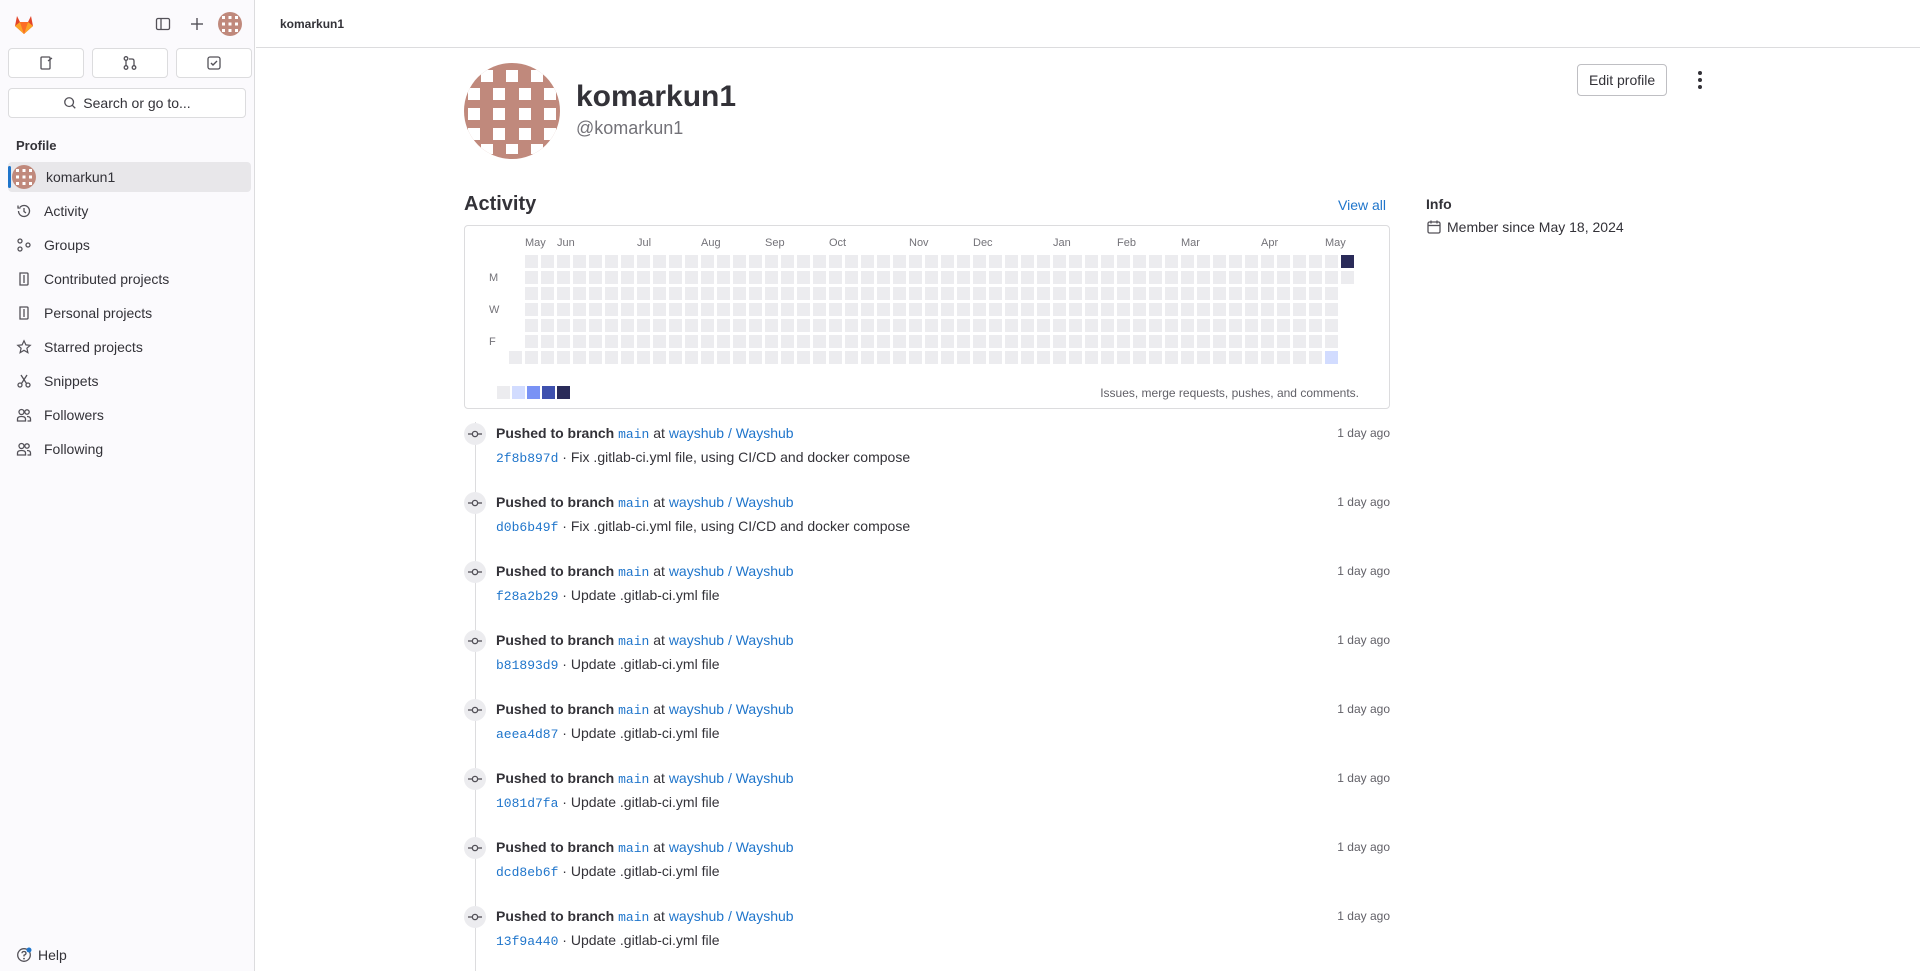 The width and height of the screenshot is (1920, 971). What do you see at coordinates (129, 313) in the screenshot?
I see `sidebar-item-personal-projects: Personal projects` at bounding box center [129, 313].